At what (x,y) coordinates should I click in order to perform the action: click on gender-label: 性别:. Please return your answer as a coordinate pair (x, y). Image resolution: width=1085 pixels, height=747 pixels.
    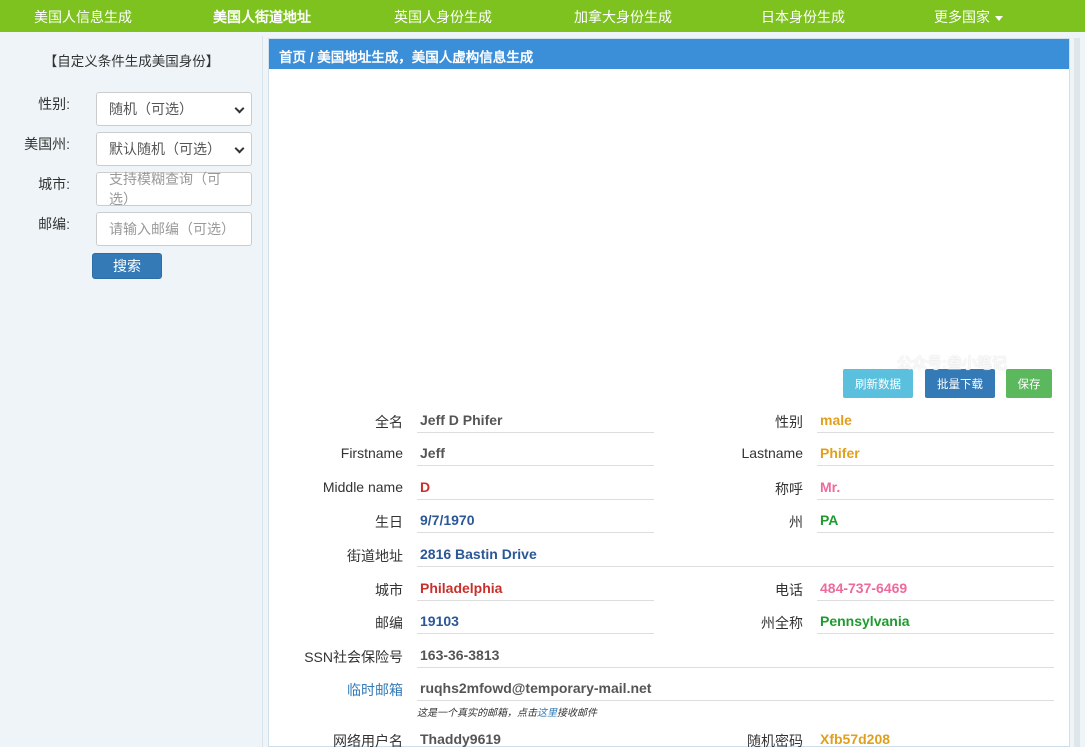
    Looking at the image, I should click on (54, 104).